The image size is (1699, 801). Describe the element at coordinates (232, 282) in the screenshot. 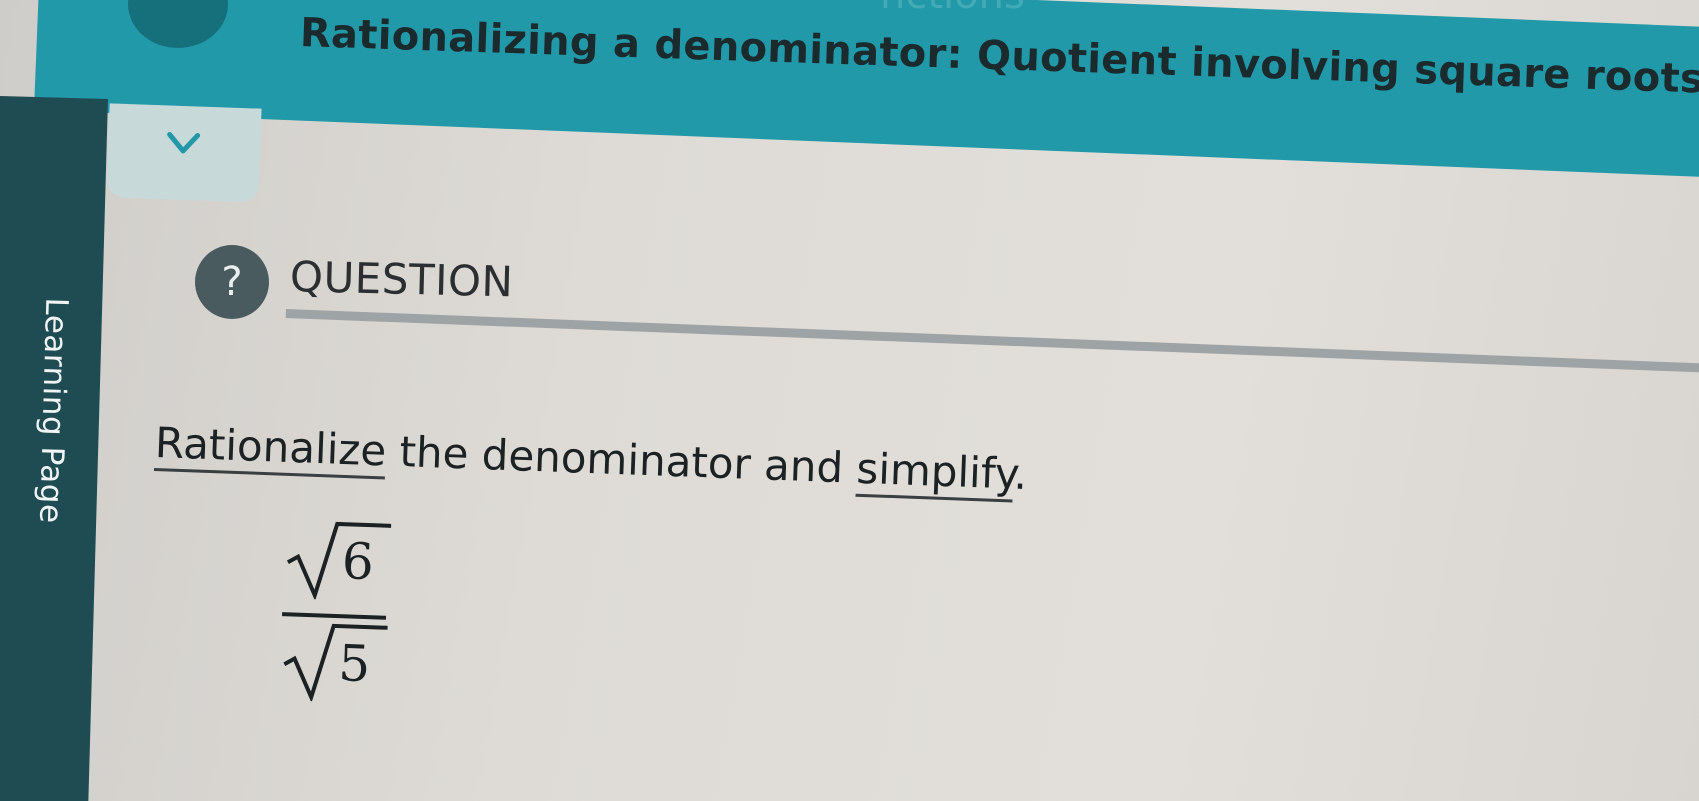

I see `question-icon: ?` at that location.